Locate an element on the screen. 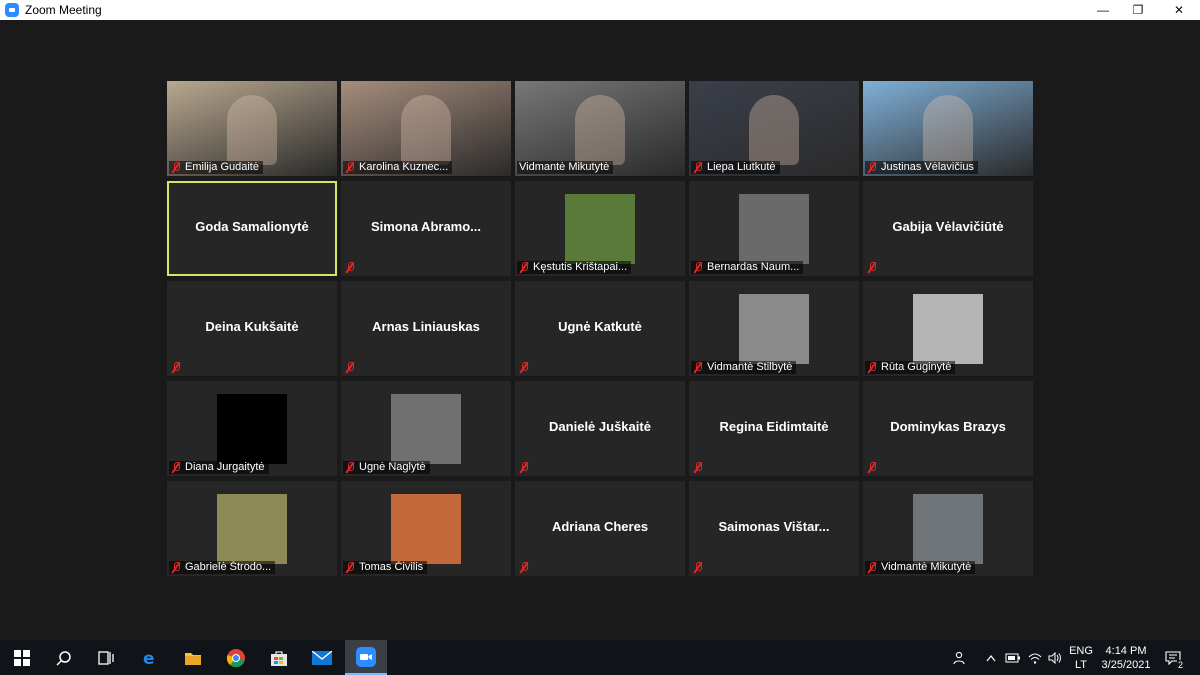 The image size is (1200, 675). participant-name: Arnas Liniauskas is located at coordinates (426, 326).